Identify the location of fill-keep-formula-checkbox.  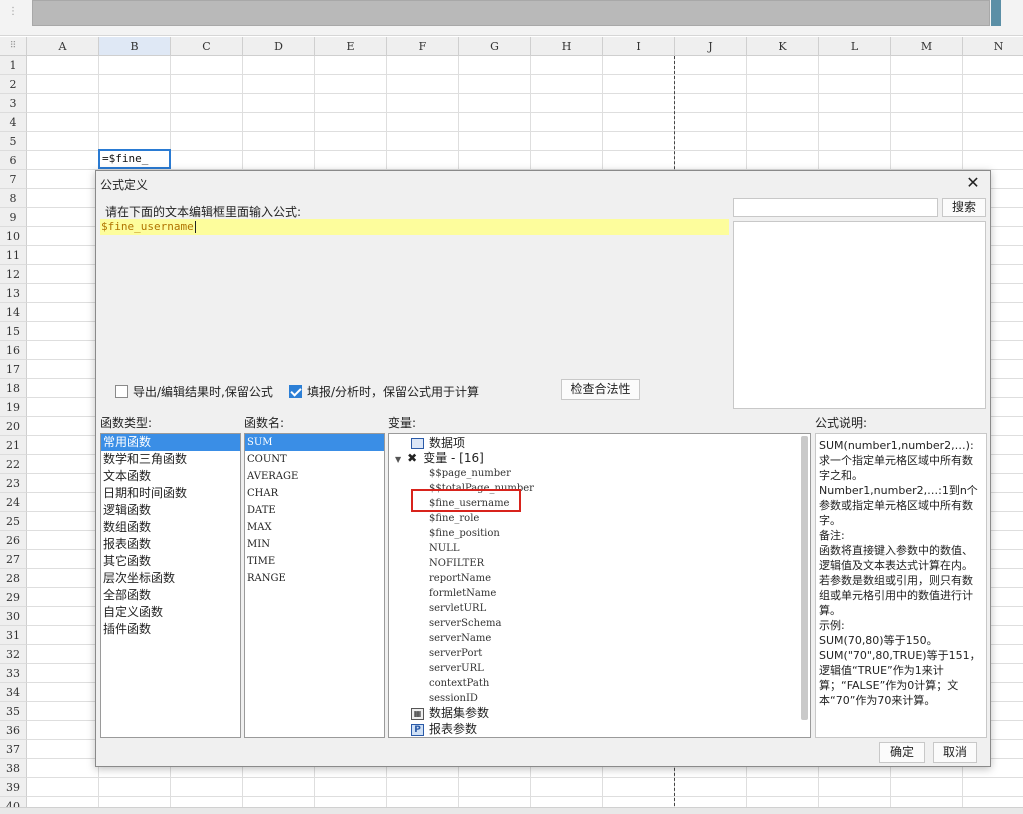
(295, 391).